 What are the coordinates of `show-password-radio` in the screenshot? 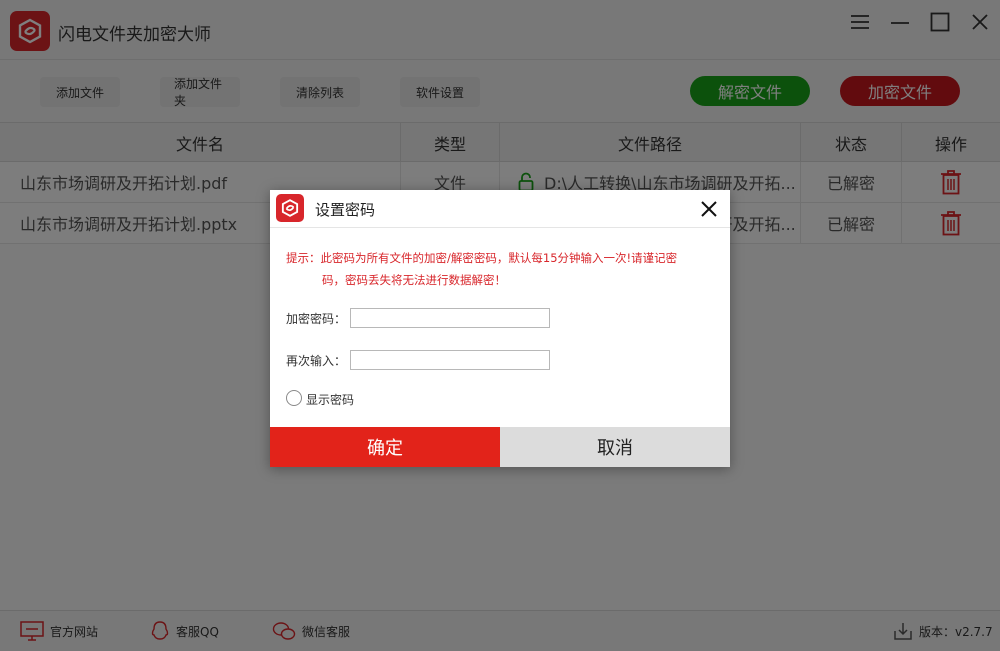 It's located at (294, 398).